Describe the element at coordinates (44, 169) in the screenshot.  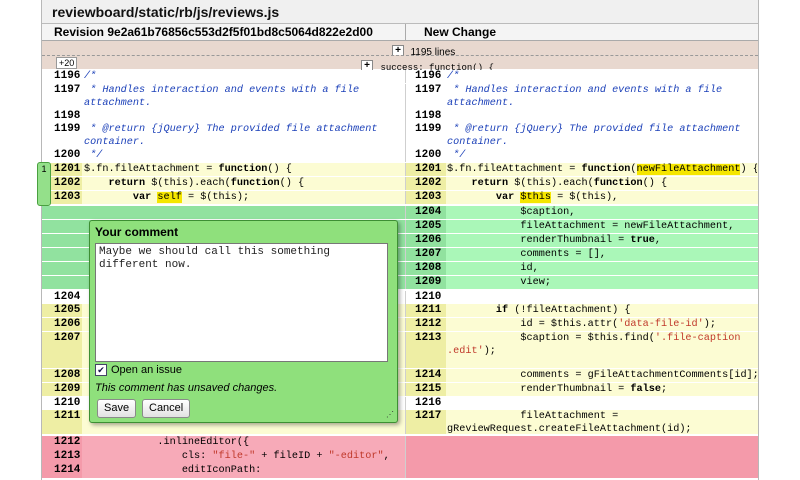
I see `comment-count: 1` at that location.